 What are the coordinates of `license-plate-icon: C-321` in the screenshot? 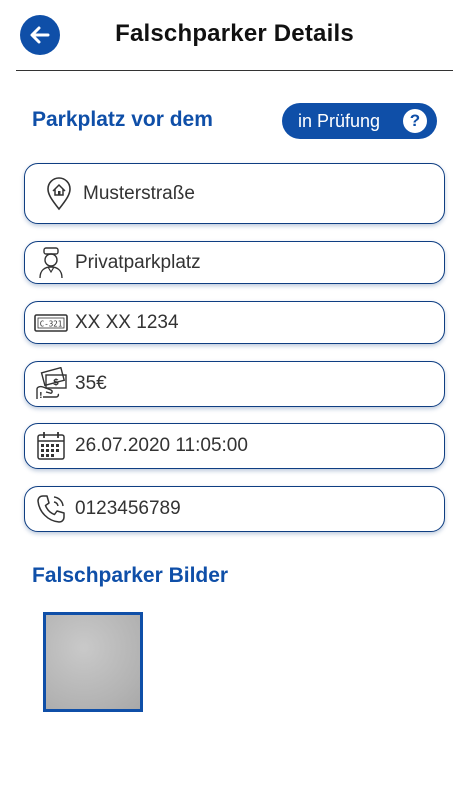 It's located at (51, 323).